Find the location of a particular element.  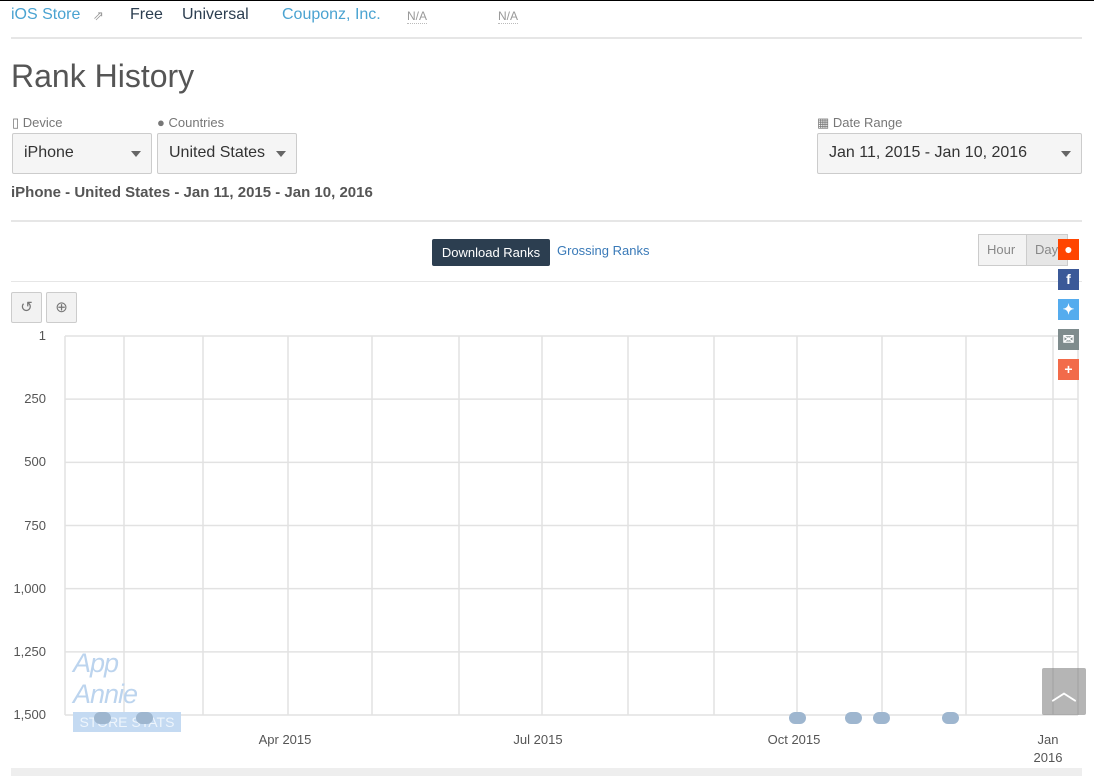

calendar-icon: ▦ is located at coordinates (823, 122).